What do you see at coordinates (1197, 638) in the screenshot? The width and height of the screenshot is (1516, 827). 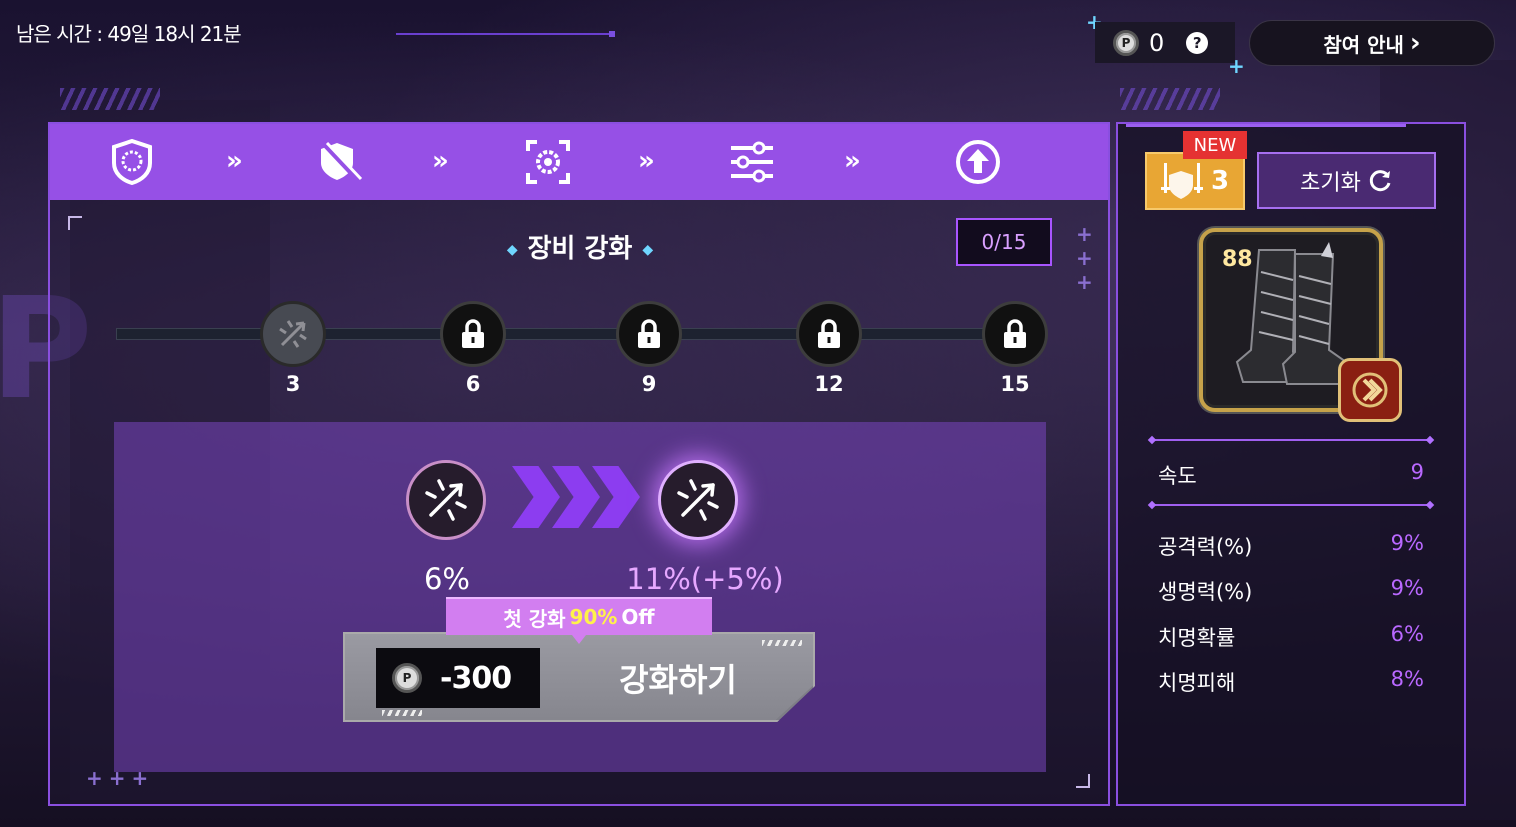 I see `stat-label: 치명확률` at bounding box center [1197, 638].